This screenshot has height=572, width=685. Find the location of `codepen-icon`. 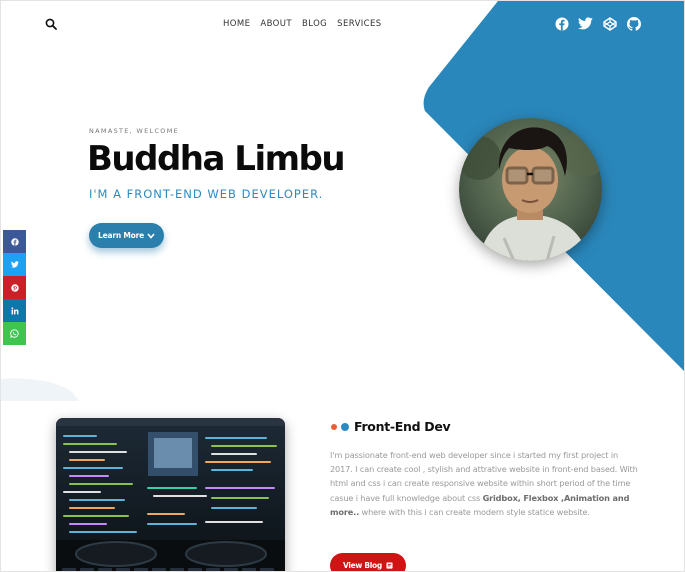

codepen-icon is located at coordinates (609, 23).